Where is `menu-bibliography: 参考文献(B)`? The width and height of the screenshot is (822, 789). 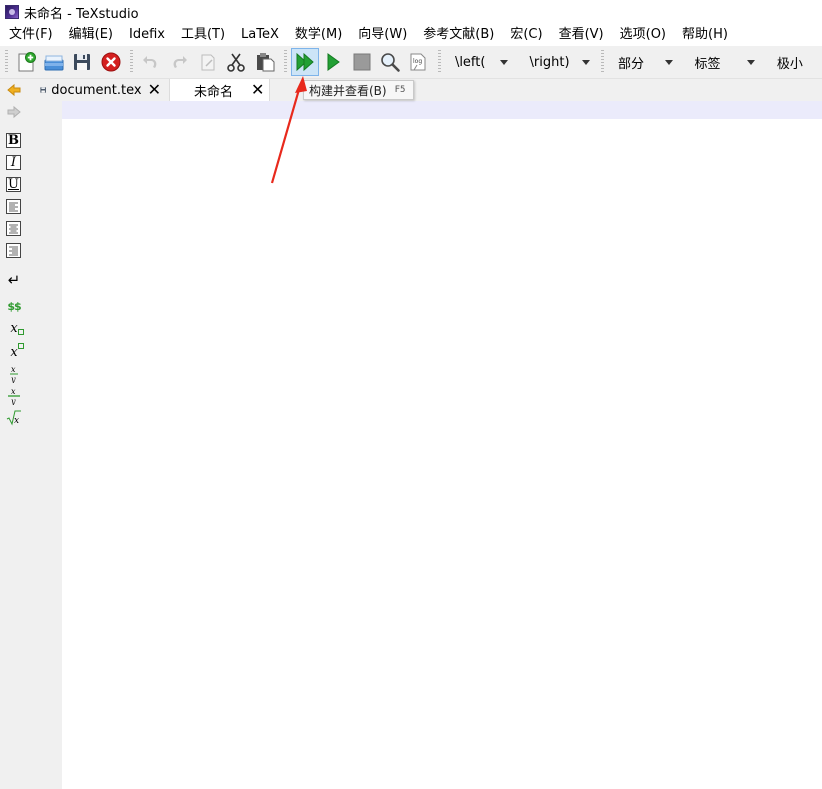
menu-bibliography: 参考文献(B) is located at coordinates (457, 35).